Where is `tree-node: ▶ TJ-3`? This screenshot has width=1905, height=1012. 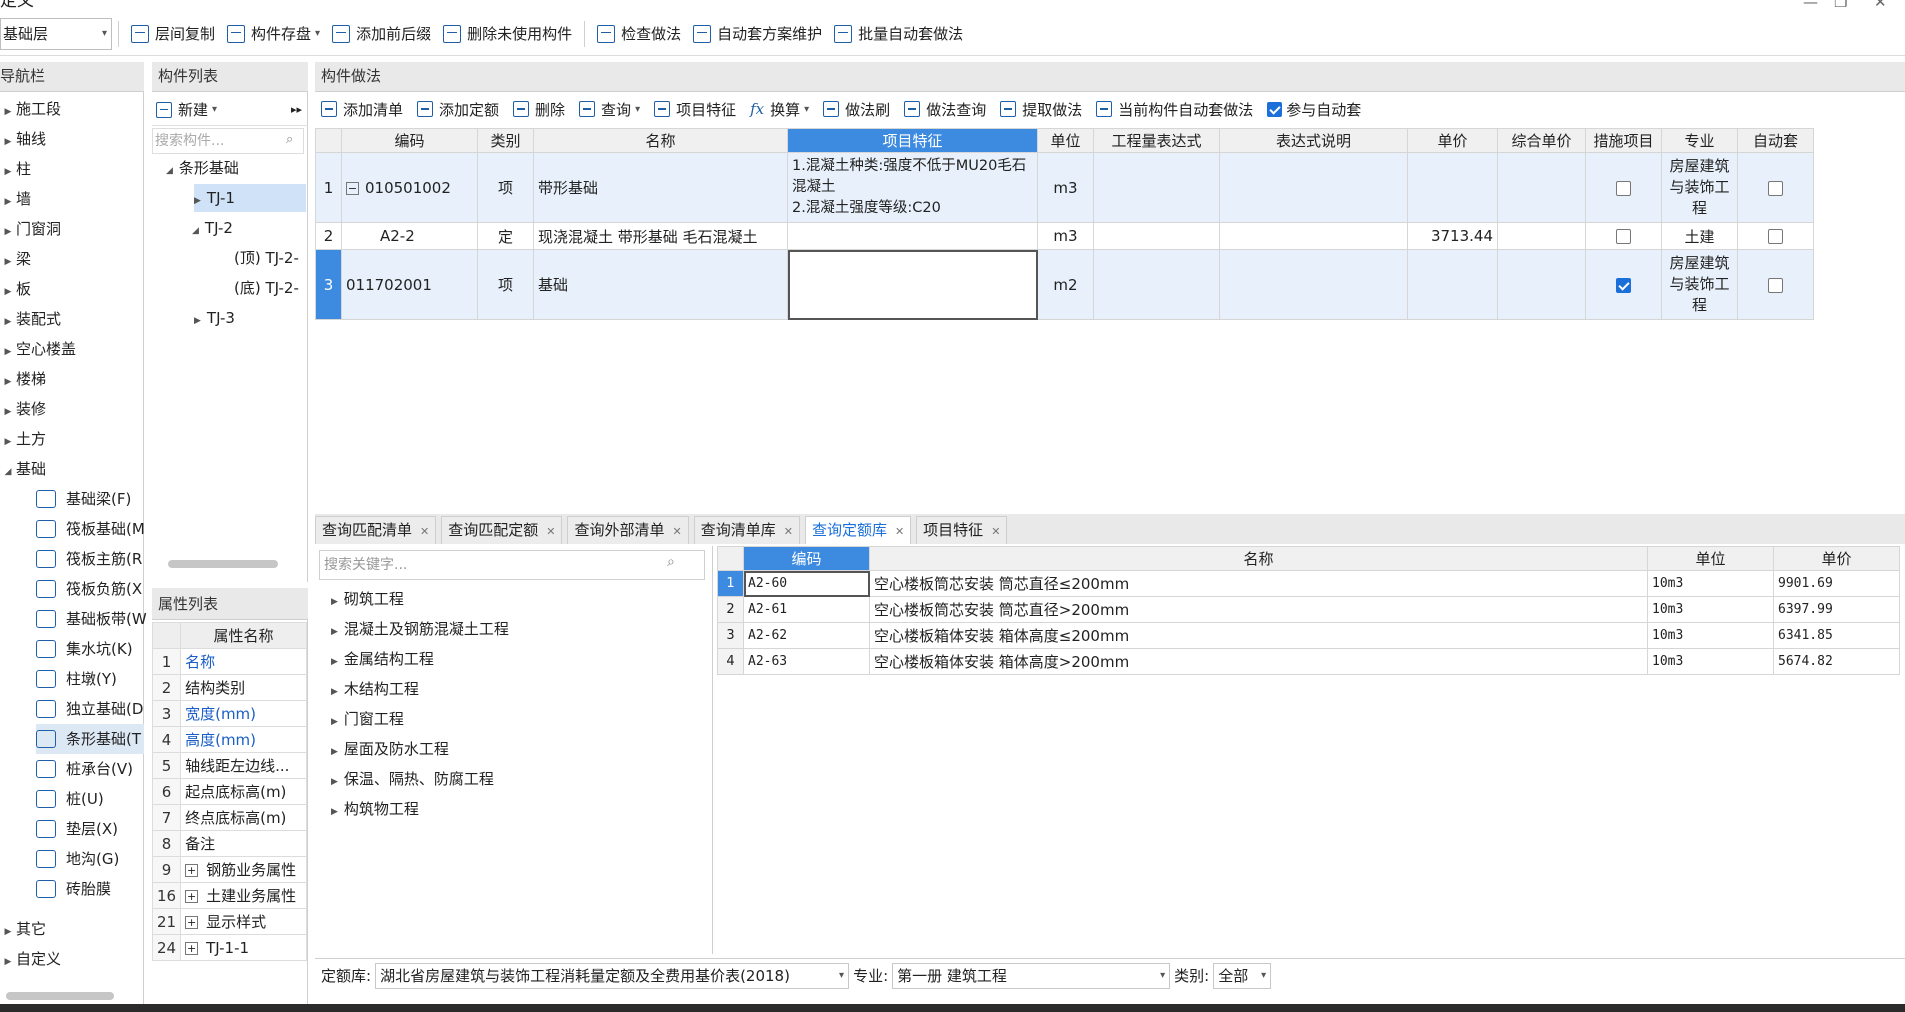 tree-node: ▶ TJ-3 is located at coordinates (214, 318).